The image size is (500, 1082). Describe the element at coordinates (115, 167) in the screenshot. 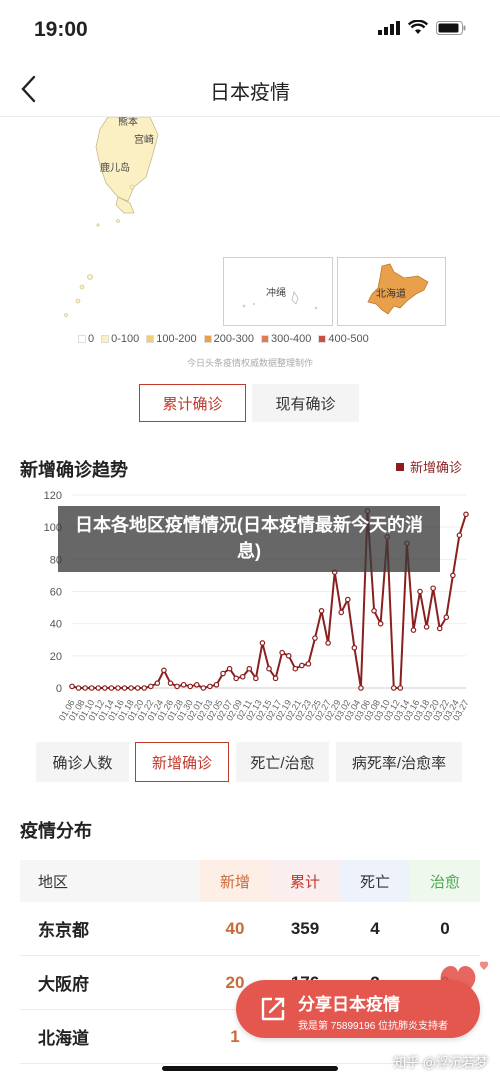

I see `map-label-kagoshima: 鹿儿岛` at that location.